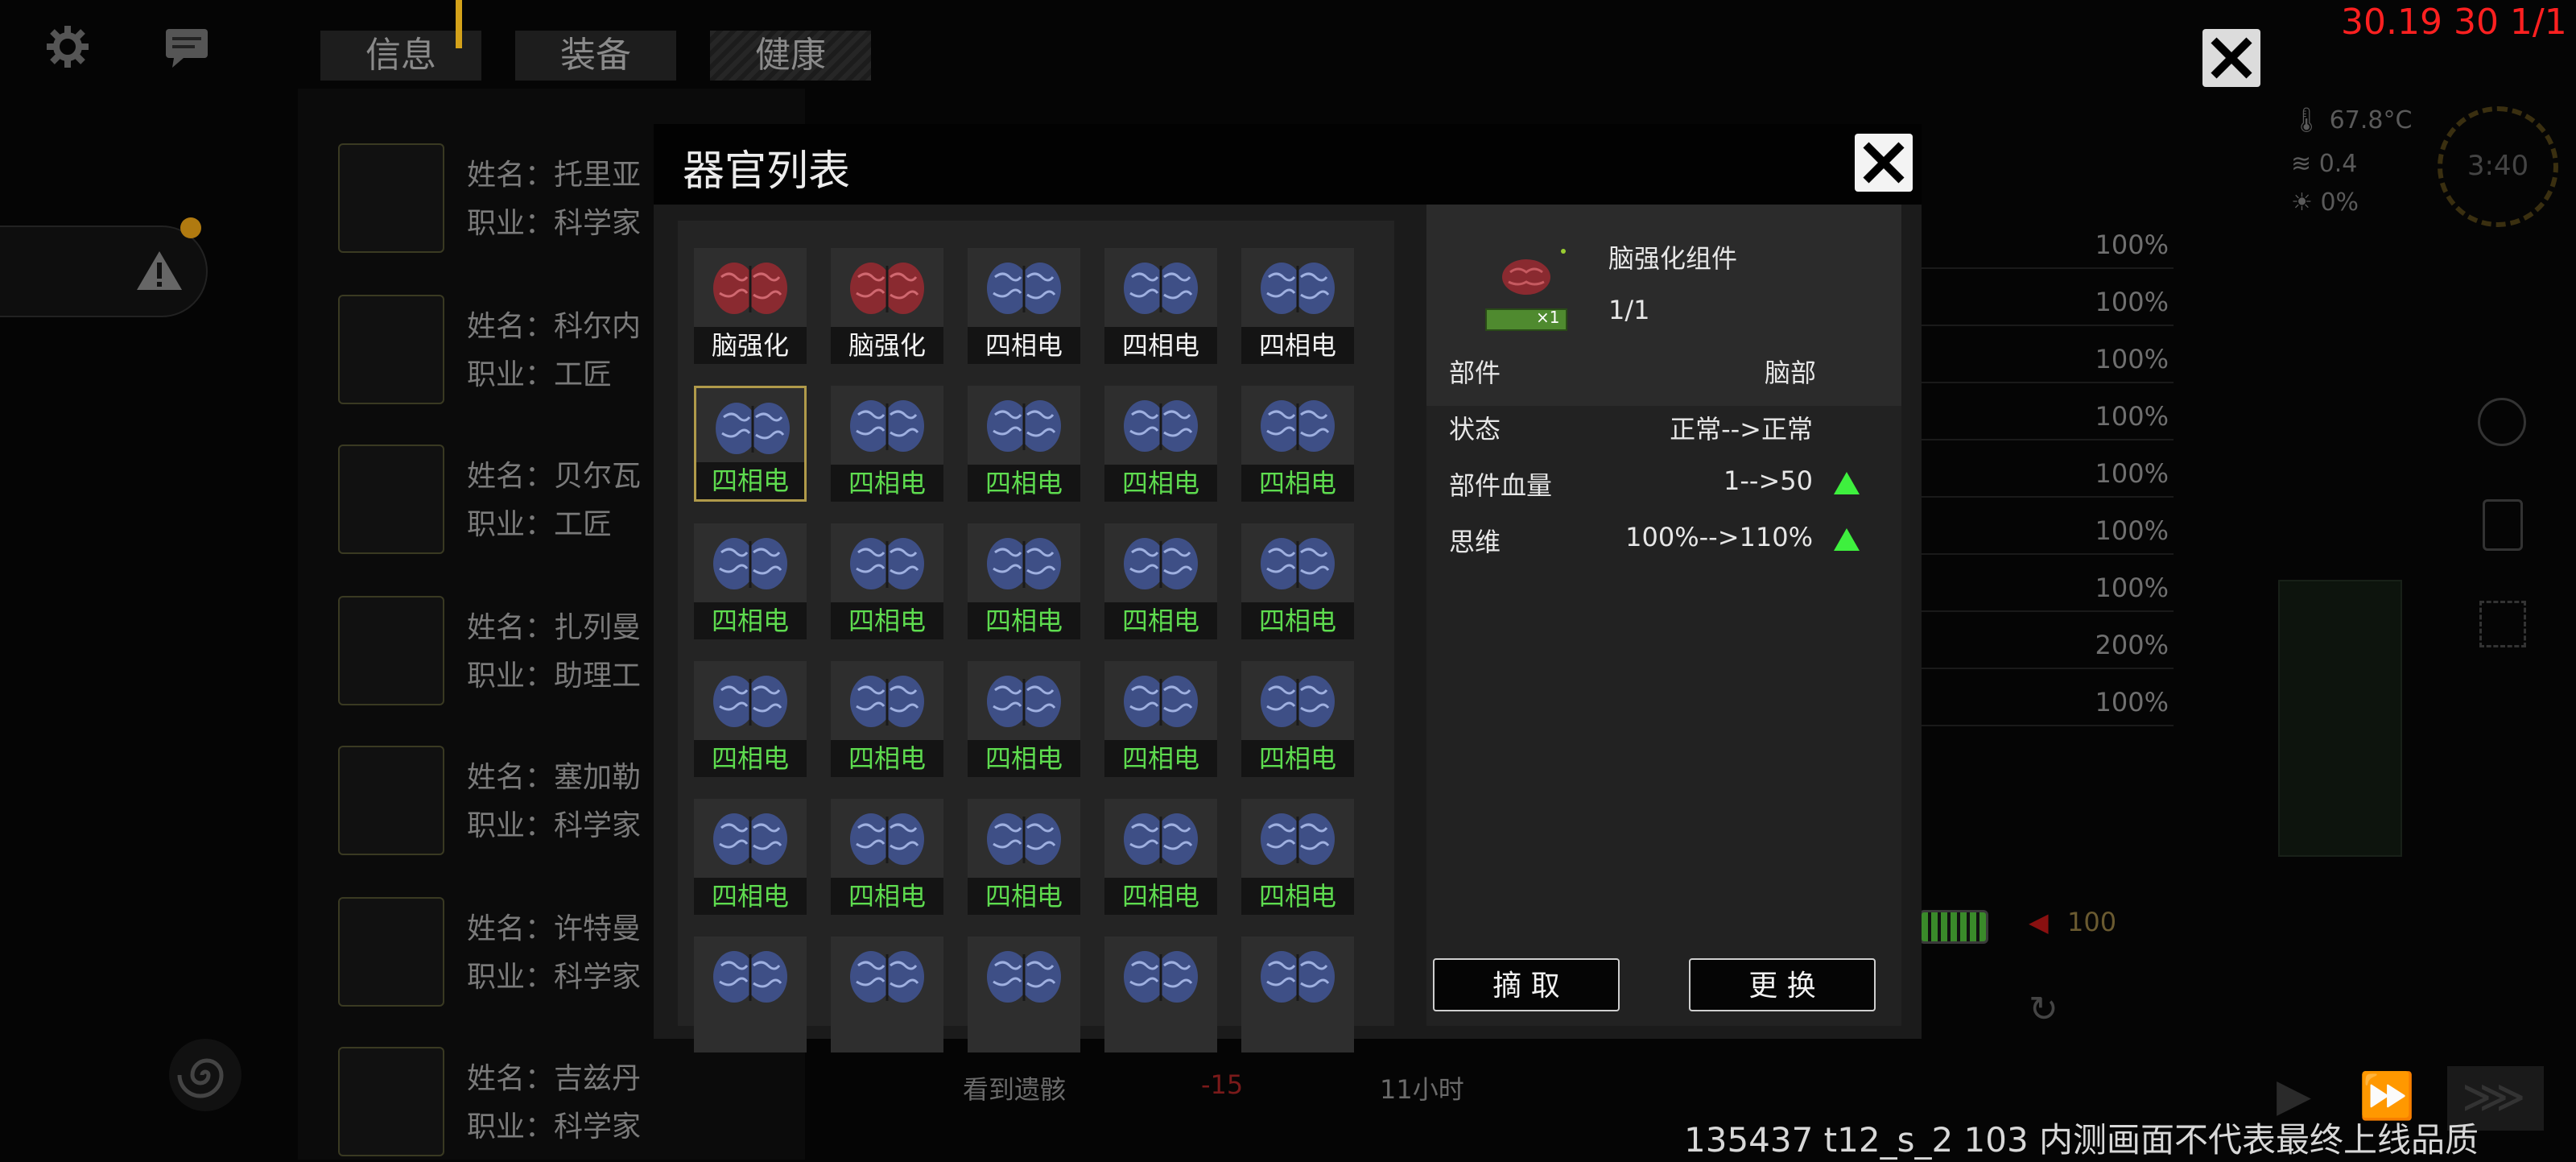 Image resolution: width=2576 pixels, height=1162 pixels. What do you see at coordinates (2502, 422) in the screenshot?
I see `cube-icon` at bounding box center [2502, 422].